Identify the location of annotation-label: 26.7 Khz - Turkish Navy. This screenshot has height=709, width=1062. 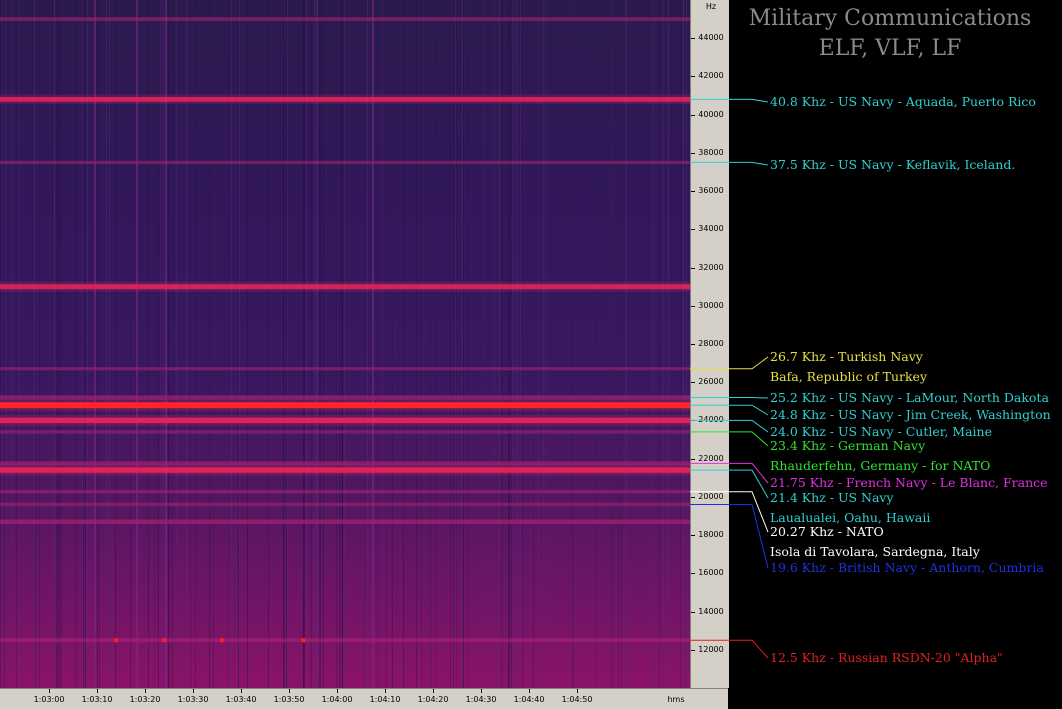
(846, 356).